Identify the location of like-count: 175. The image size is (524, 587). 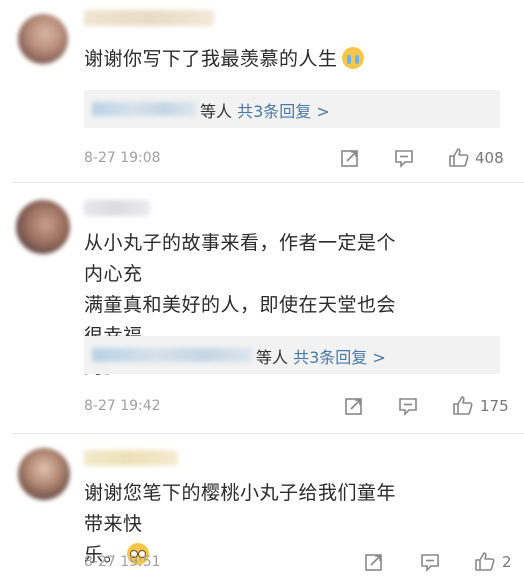
(494, 406).